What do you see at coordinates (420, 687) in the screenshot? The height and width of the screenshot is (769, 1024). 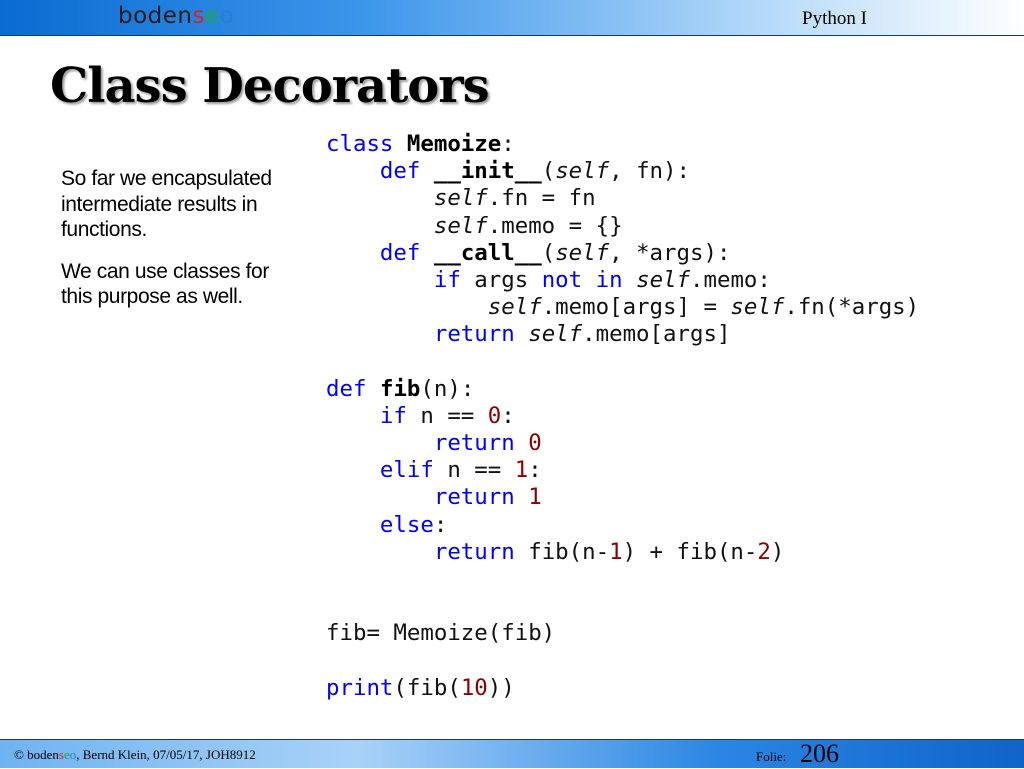 I see `code-line-21: print(fib(10))` at bounding box center [420, 687].